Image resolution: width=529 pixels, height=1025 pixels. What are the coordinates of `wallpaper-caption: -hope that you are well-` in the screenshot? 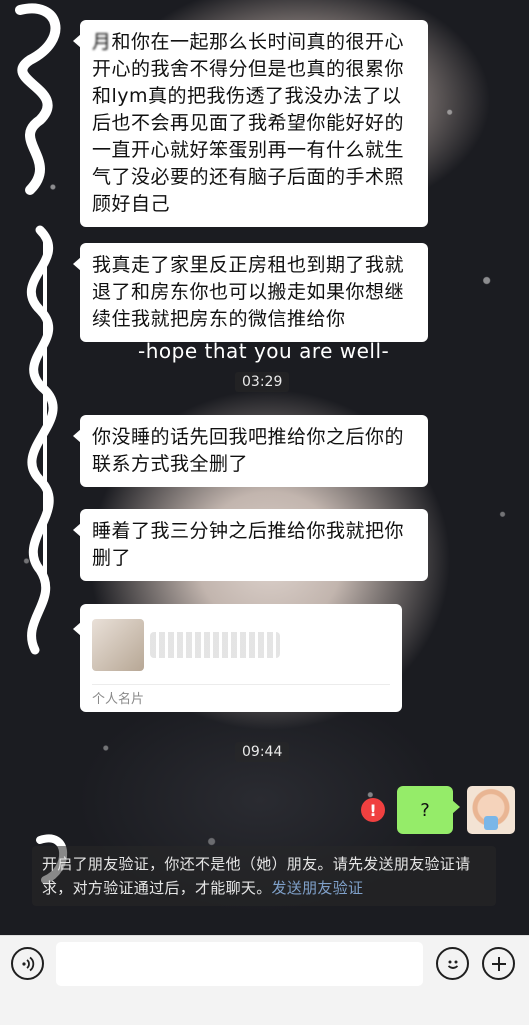 It's located at (264, 351).